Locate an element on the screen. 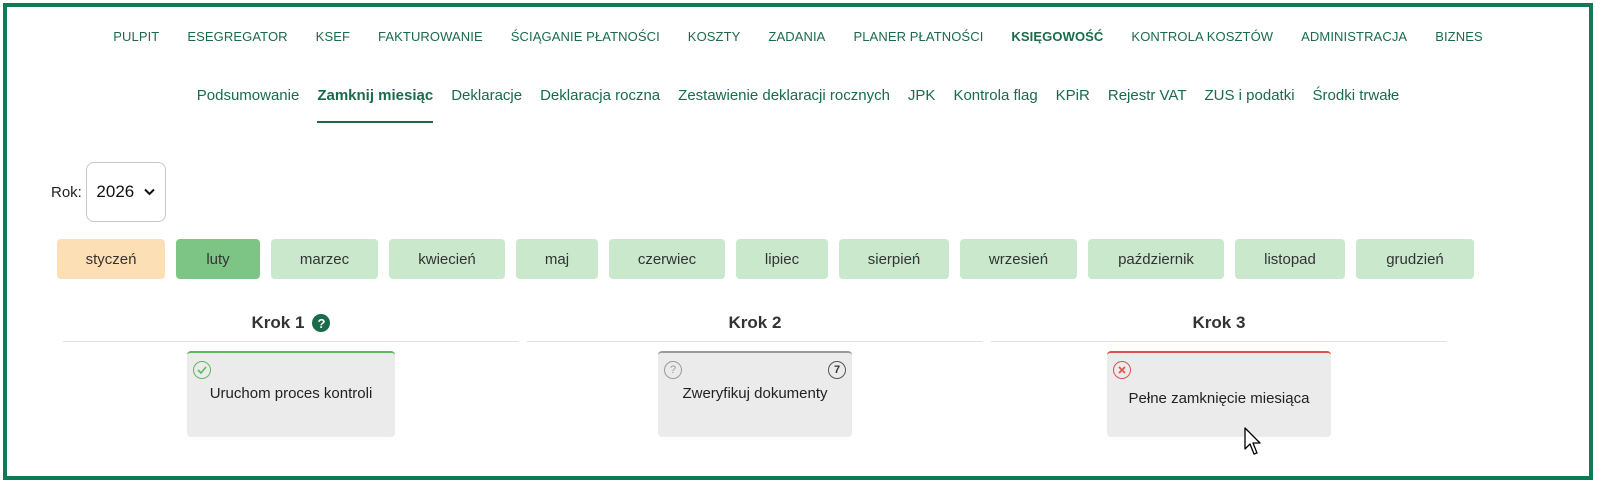 Image resolution: width=1602 pixels, height=489 pixels. month-grudzien: grudzień is located at coordinates (1415, 259).